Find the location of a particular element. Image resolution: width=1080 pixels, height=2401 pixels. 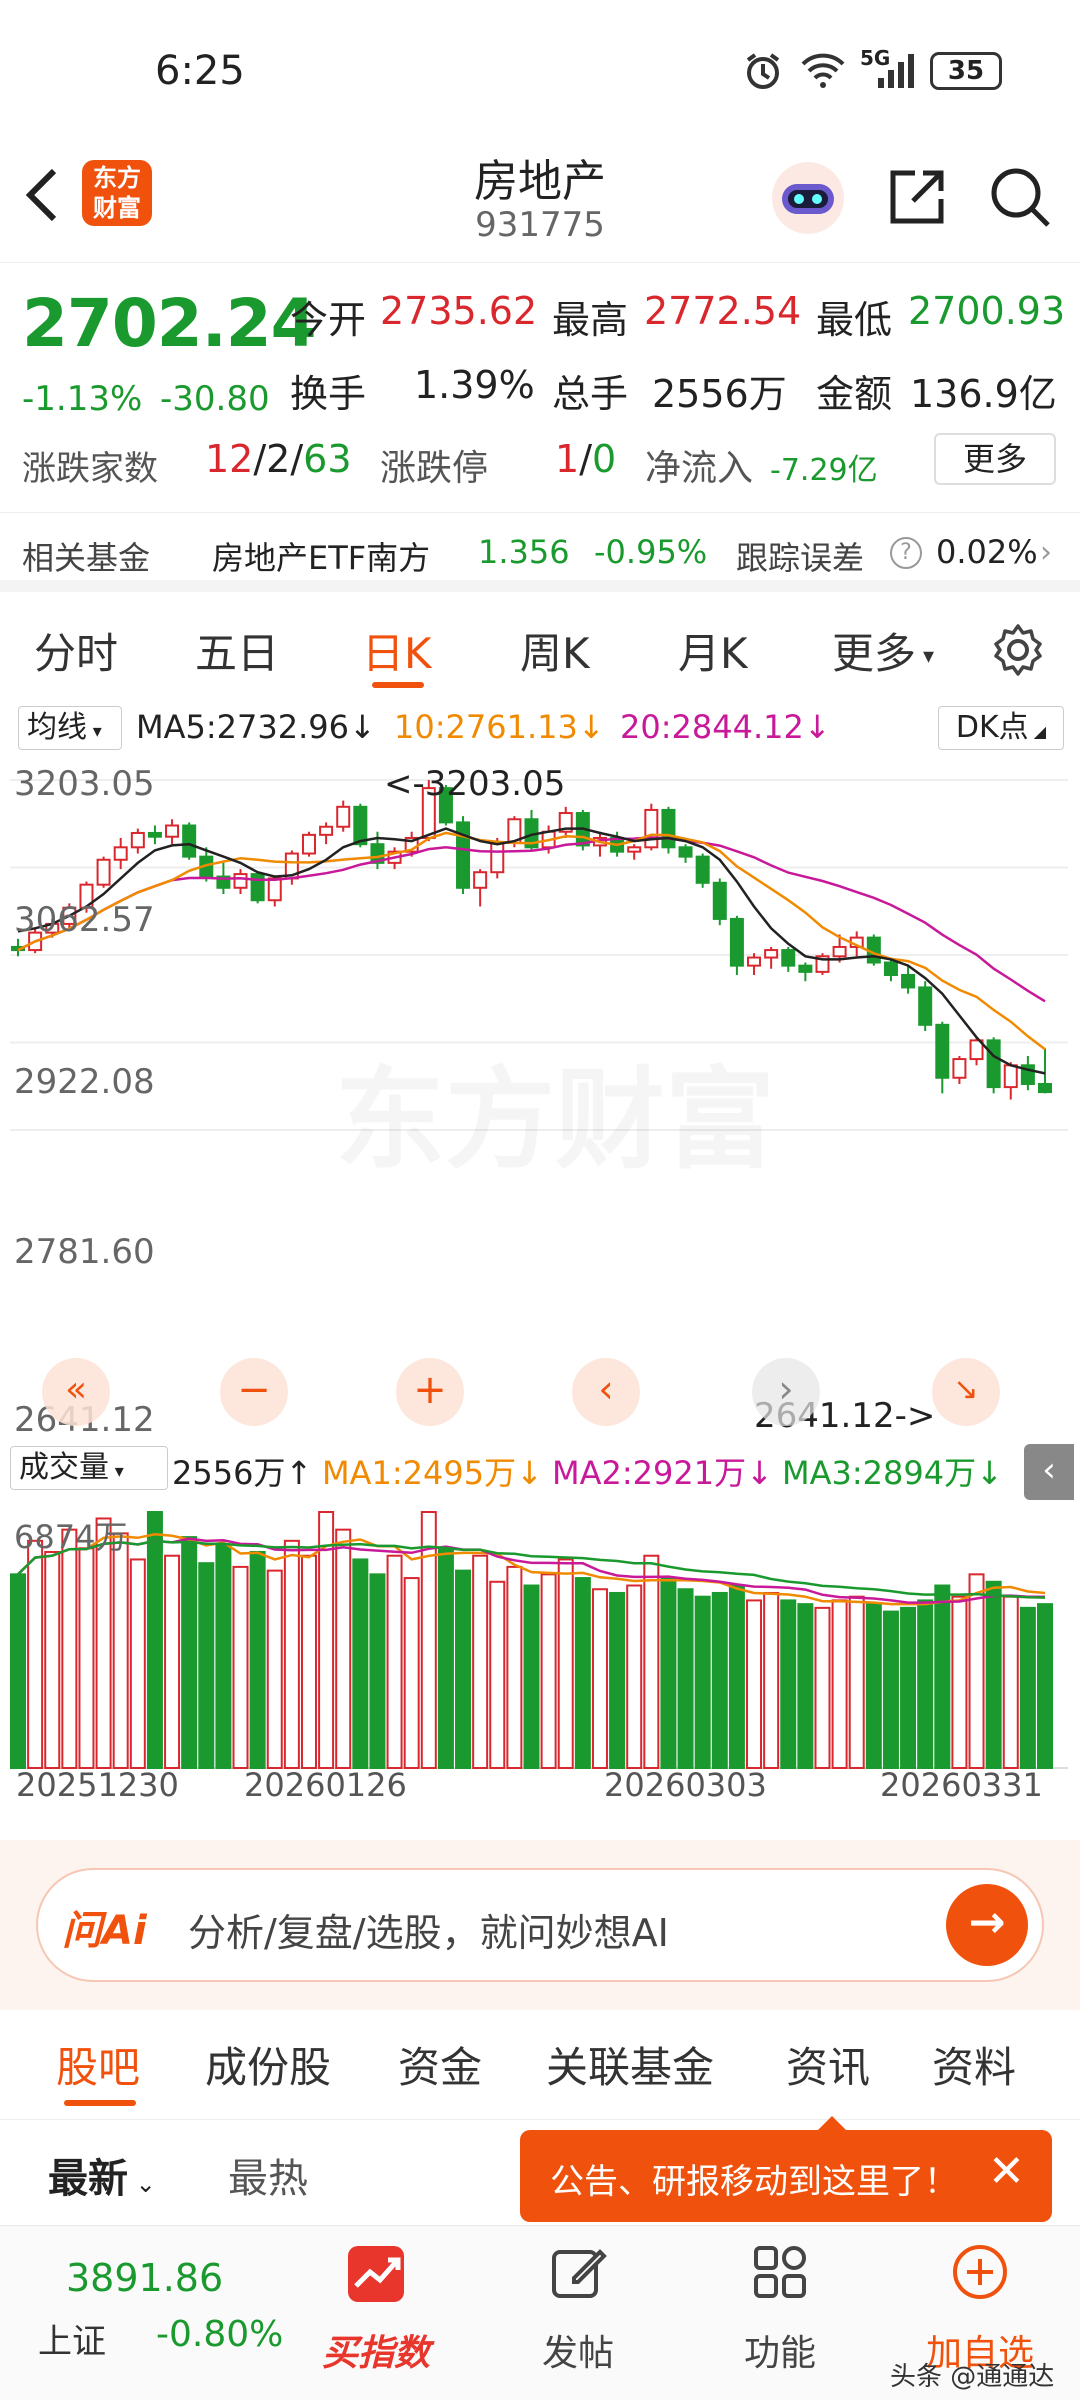

last-price: 2702.24 is located at coordinates (169, 323).